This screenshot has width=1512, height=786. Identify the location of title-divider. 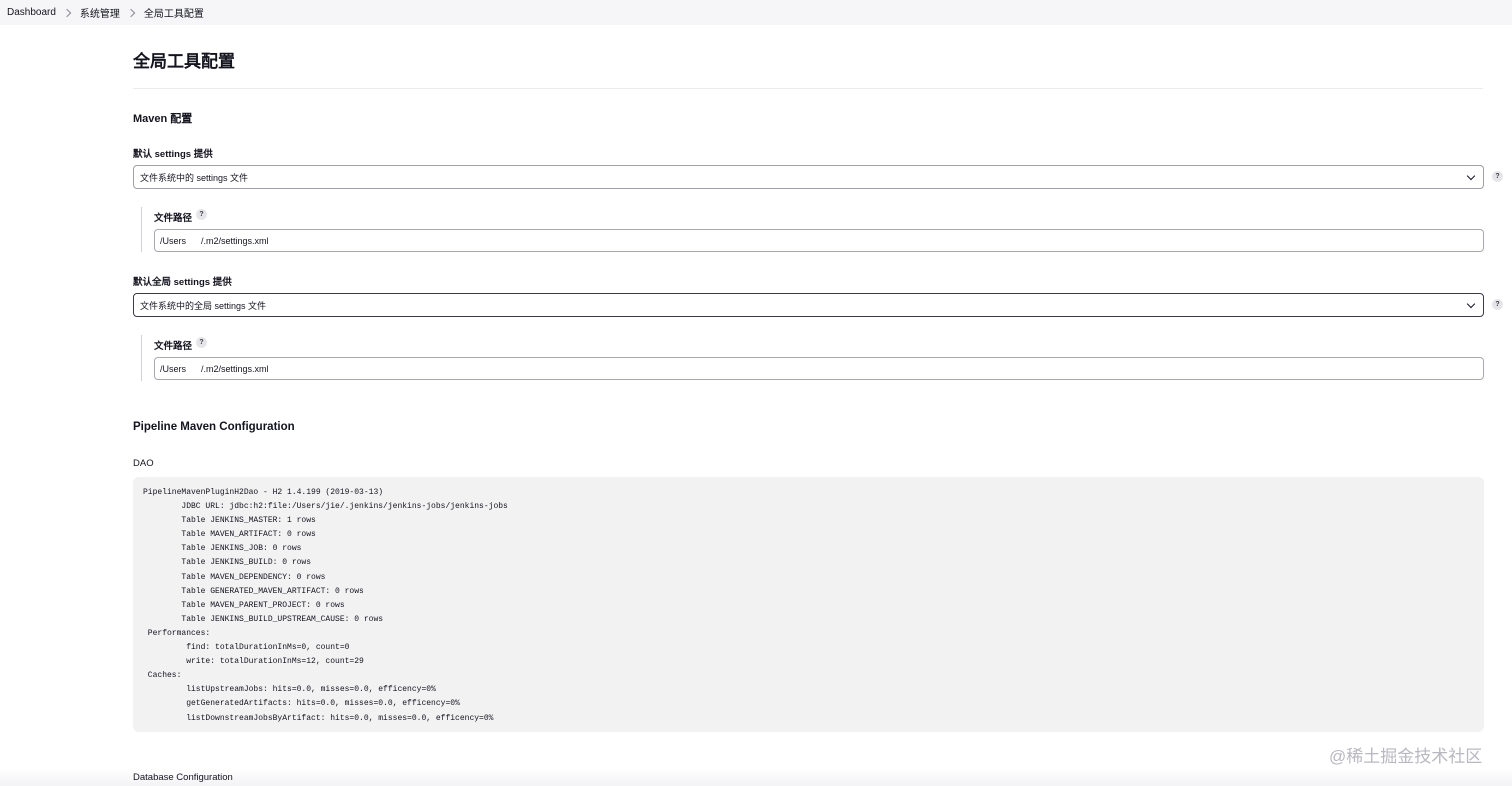
(808, 88).